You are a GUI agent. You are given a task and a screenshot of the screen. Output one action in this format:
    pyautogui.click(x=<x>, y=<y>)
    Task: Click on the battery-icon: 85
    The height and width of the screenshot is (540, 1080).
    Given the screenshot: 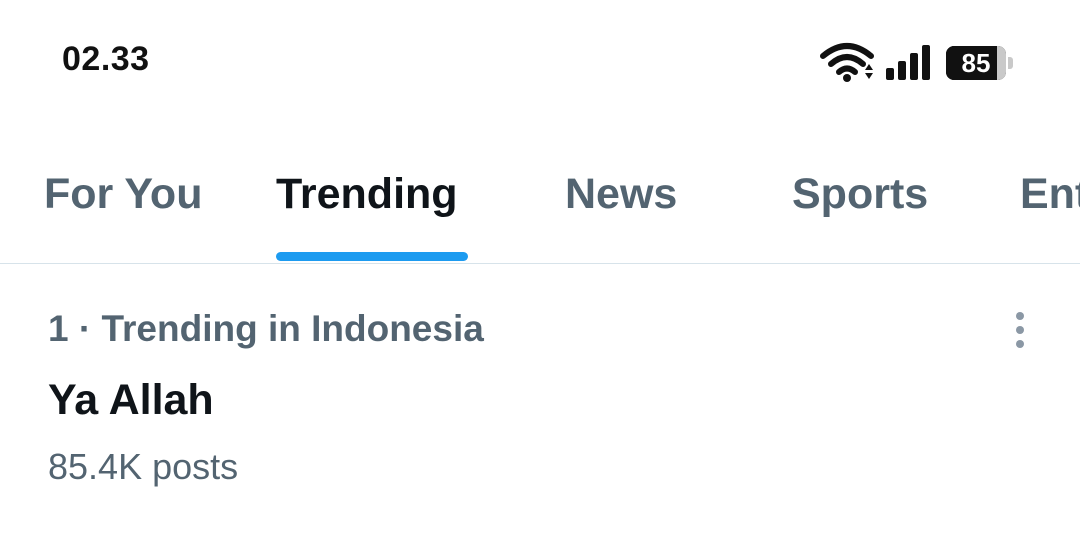 What is the action you would take?
    pyautogui.click(x=981, y=63)
    